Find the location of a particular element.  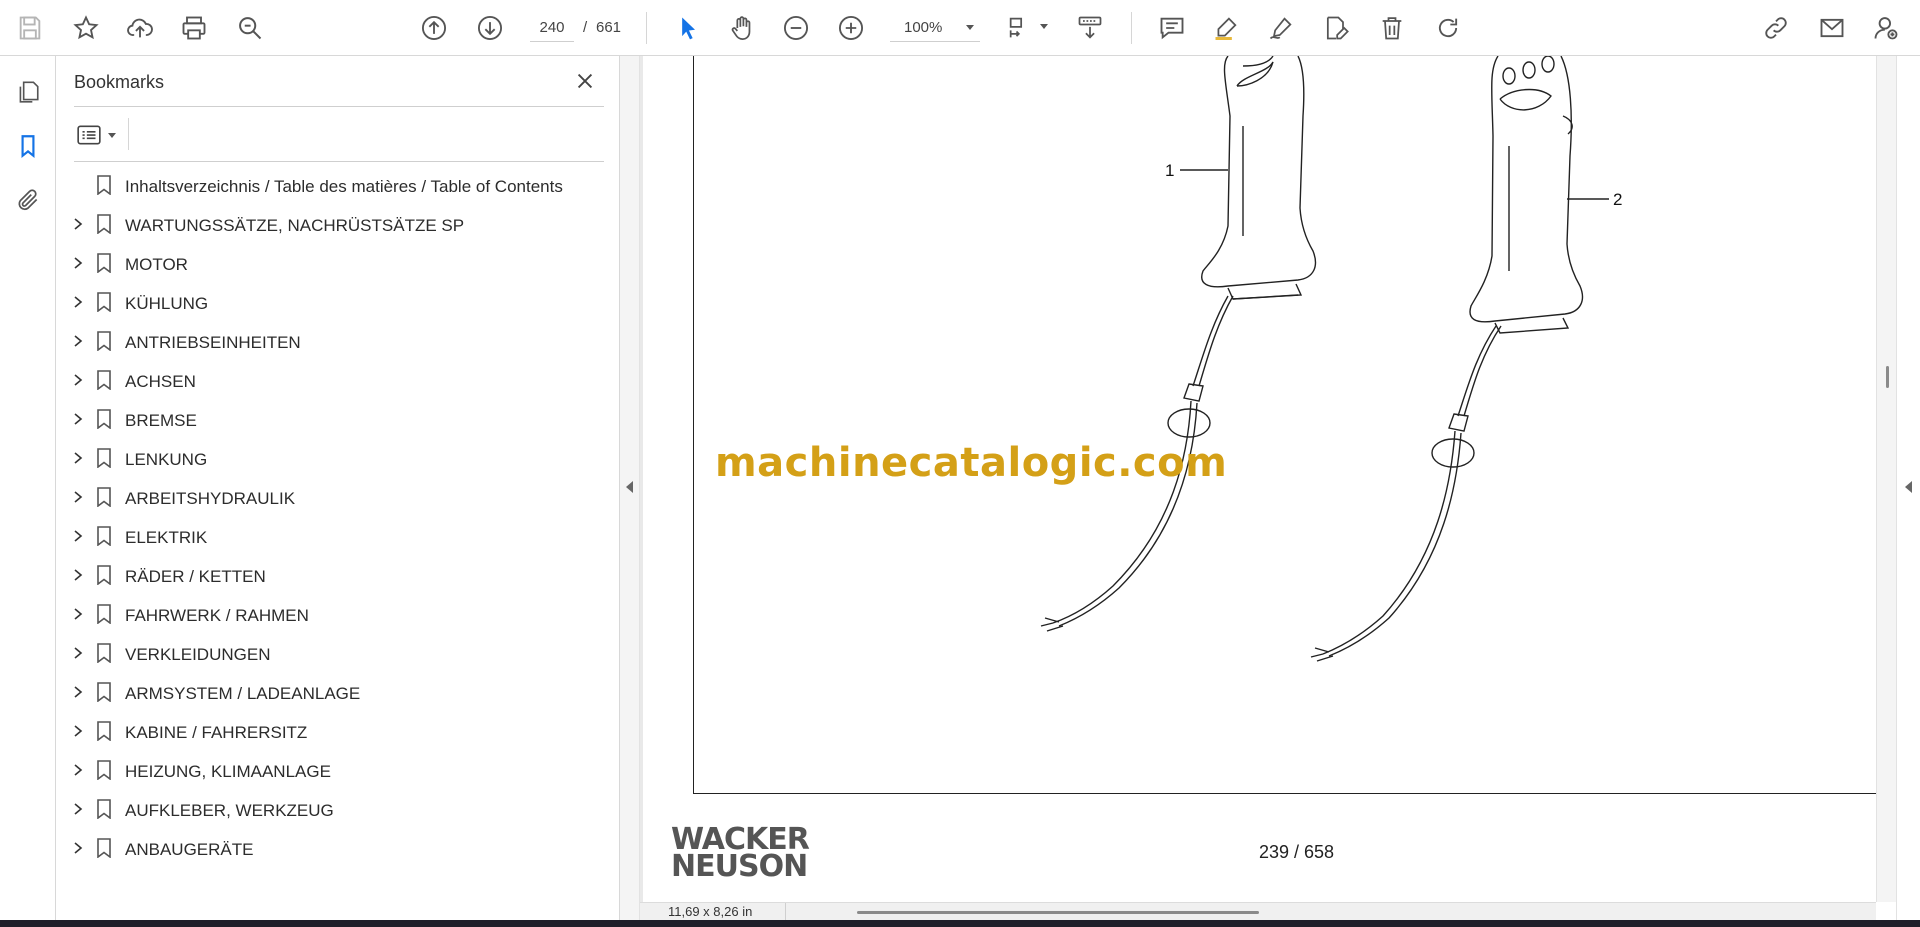

bookmark-label: VERKLEIDUNGEN is located at coordinates (198, 654).